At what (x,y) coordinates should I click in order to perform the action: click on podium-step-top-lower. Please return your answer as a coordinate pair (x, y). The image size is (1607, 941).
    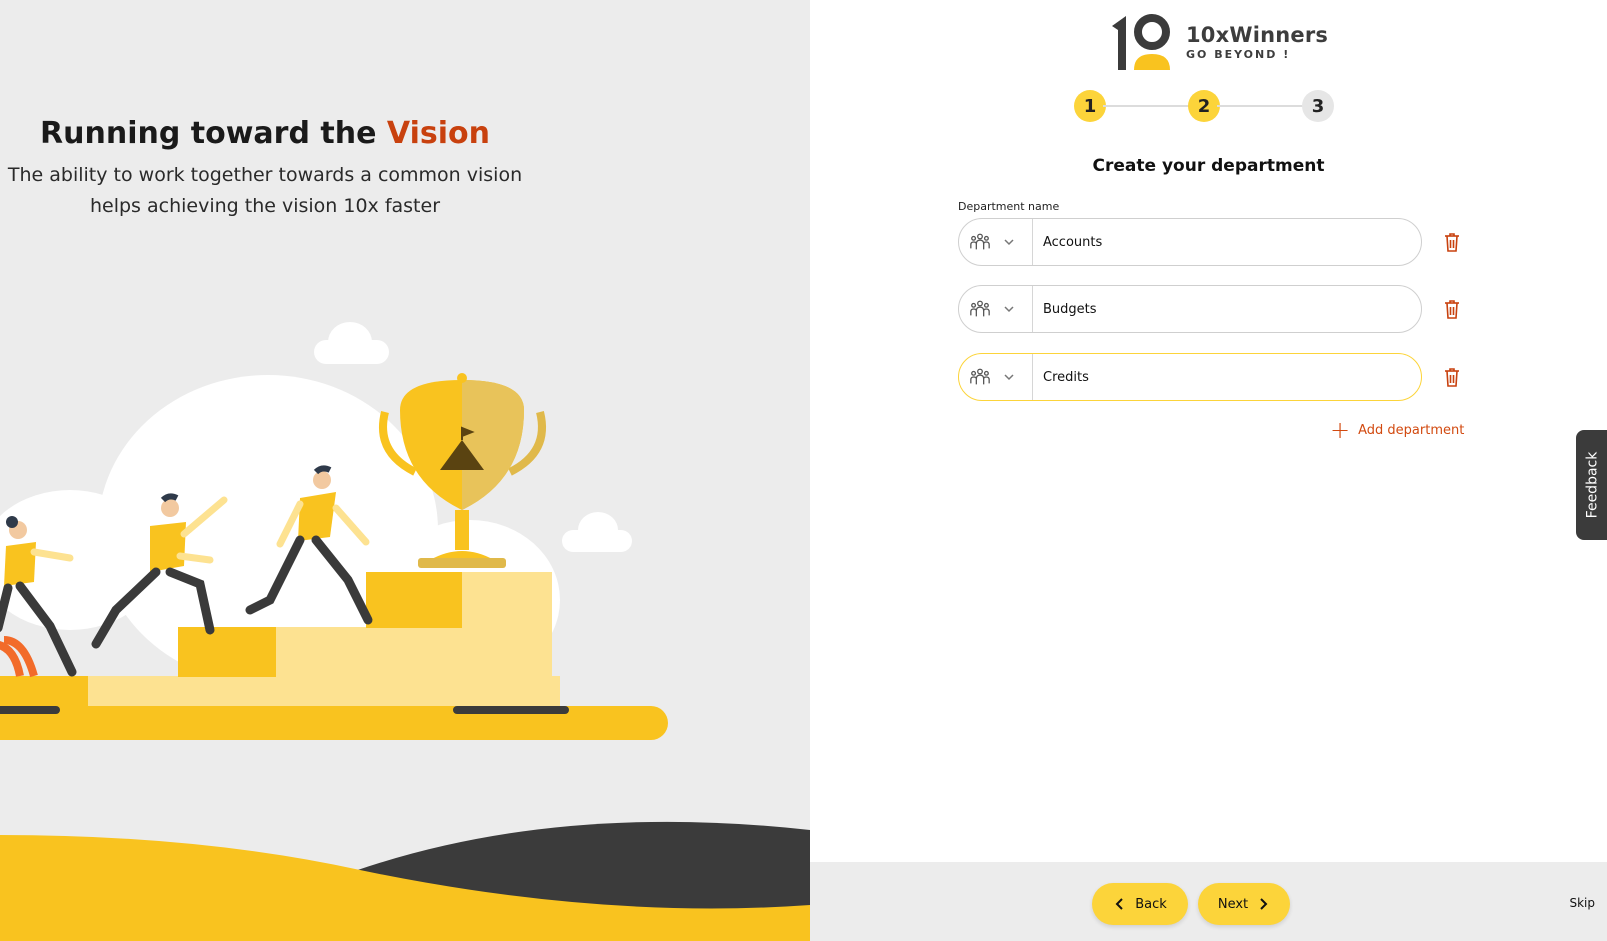
    Looking at the image, I should click on (415, 667).